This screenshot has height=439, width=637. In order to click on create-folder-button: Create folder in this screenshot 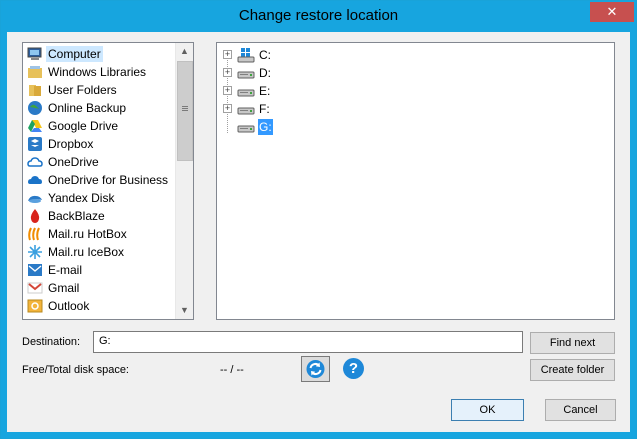, I will do `click(572, 370)`.